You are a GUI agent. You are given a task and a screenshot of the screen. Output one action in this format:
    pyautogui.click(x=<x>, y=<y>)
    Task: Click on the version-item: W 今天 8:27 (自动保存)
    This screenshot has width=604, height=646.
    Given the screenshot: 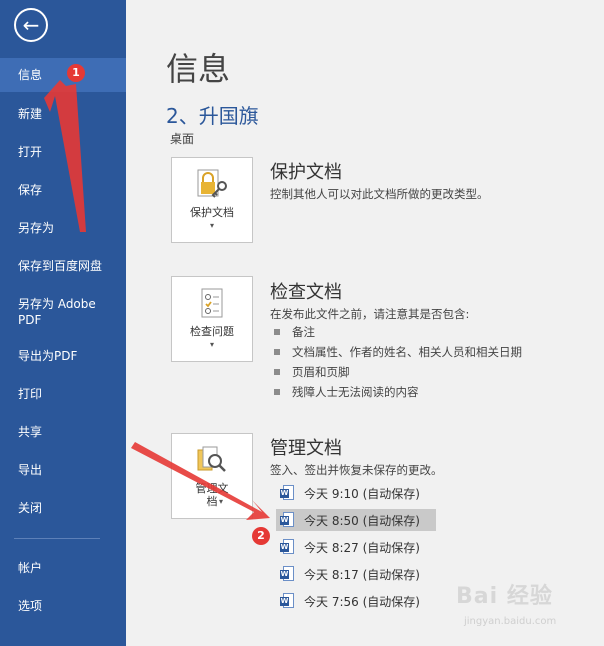 What is the action you would take?
    pyautogui.click(x=356, y=547)
    